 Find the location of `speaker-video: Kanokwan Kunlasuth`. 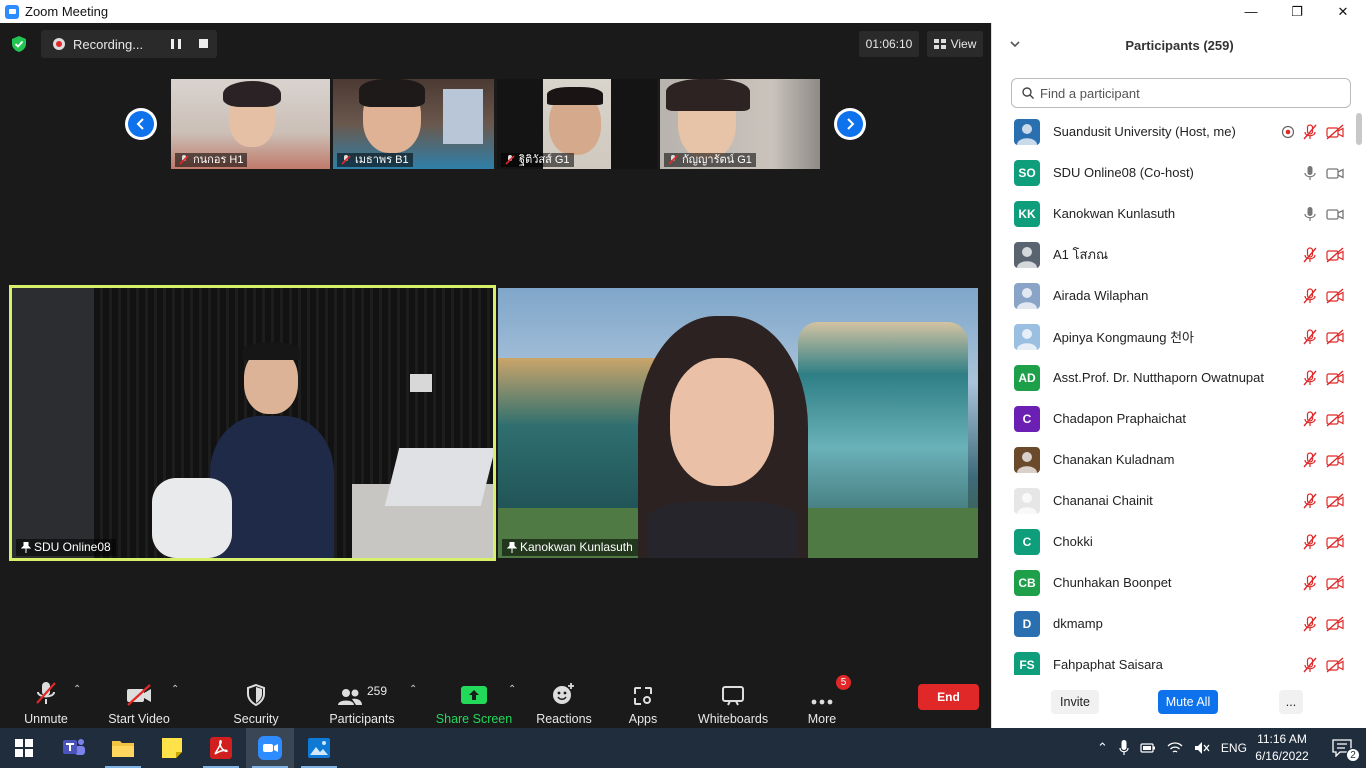

speaker-video: Kanokwan Kunlasuth is located at coordinates (738, 423).